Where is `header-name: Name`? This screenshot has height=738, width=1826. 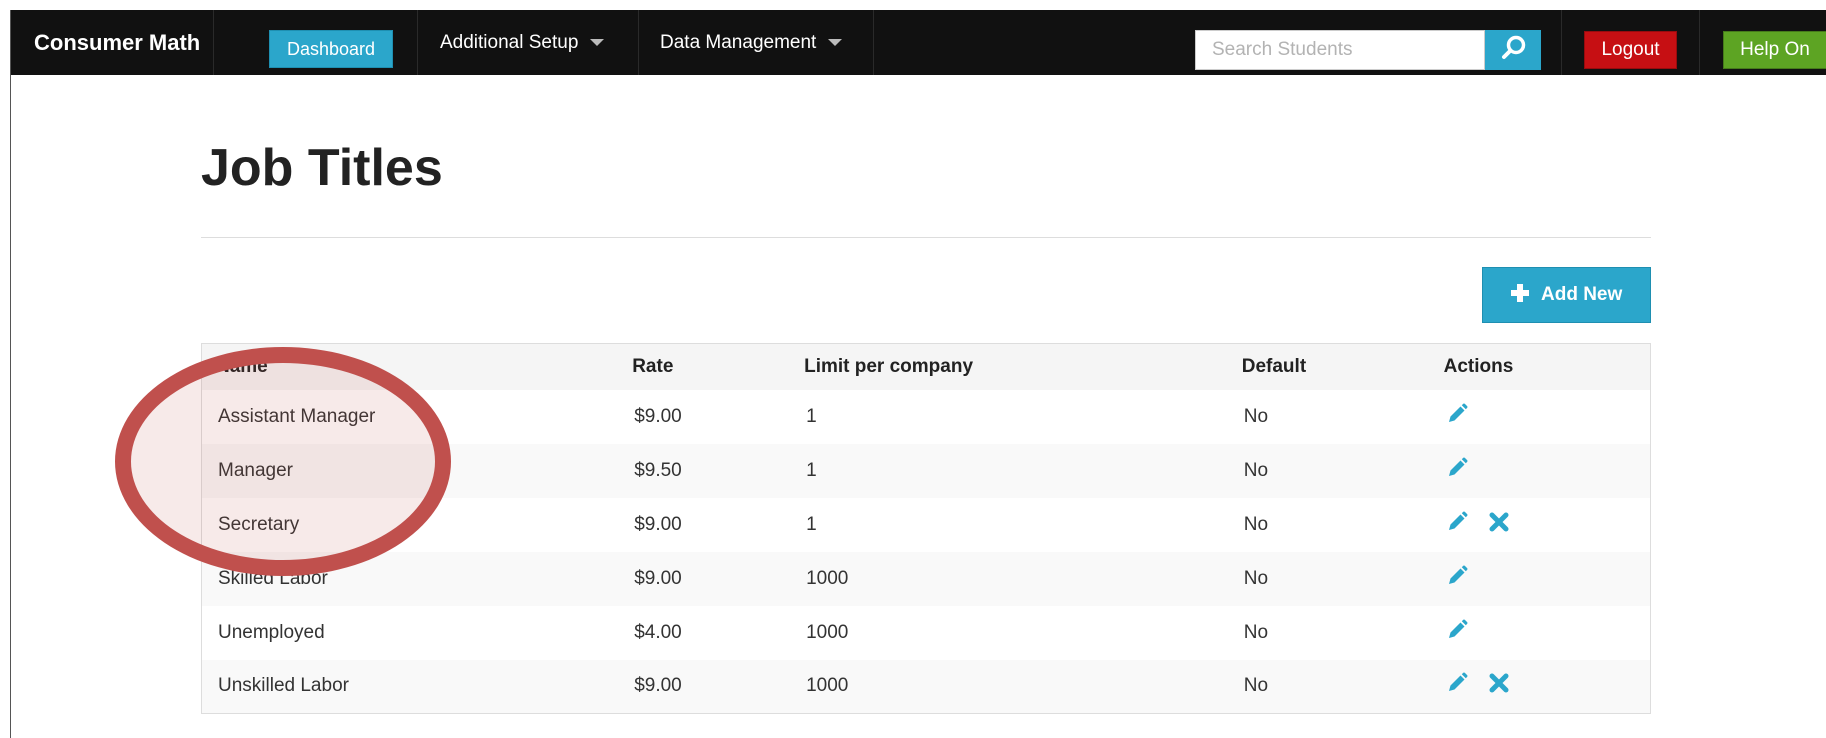
header-name: Name is located at coordinates (410, 366).